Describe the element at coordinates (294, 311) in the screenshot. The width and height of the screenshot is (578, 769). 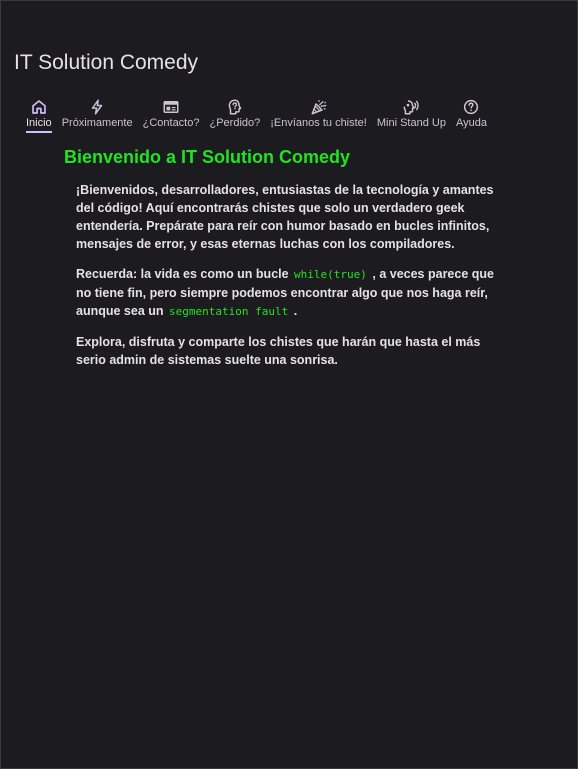
I see `reminder-text-end: .` at that location.